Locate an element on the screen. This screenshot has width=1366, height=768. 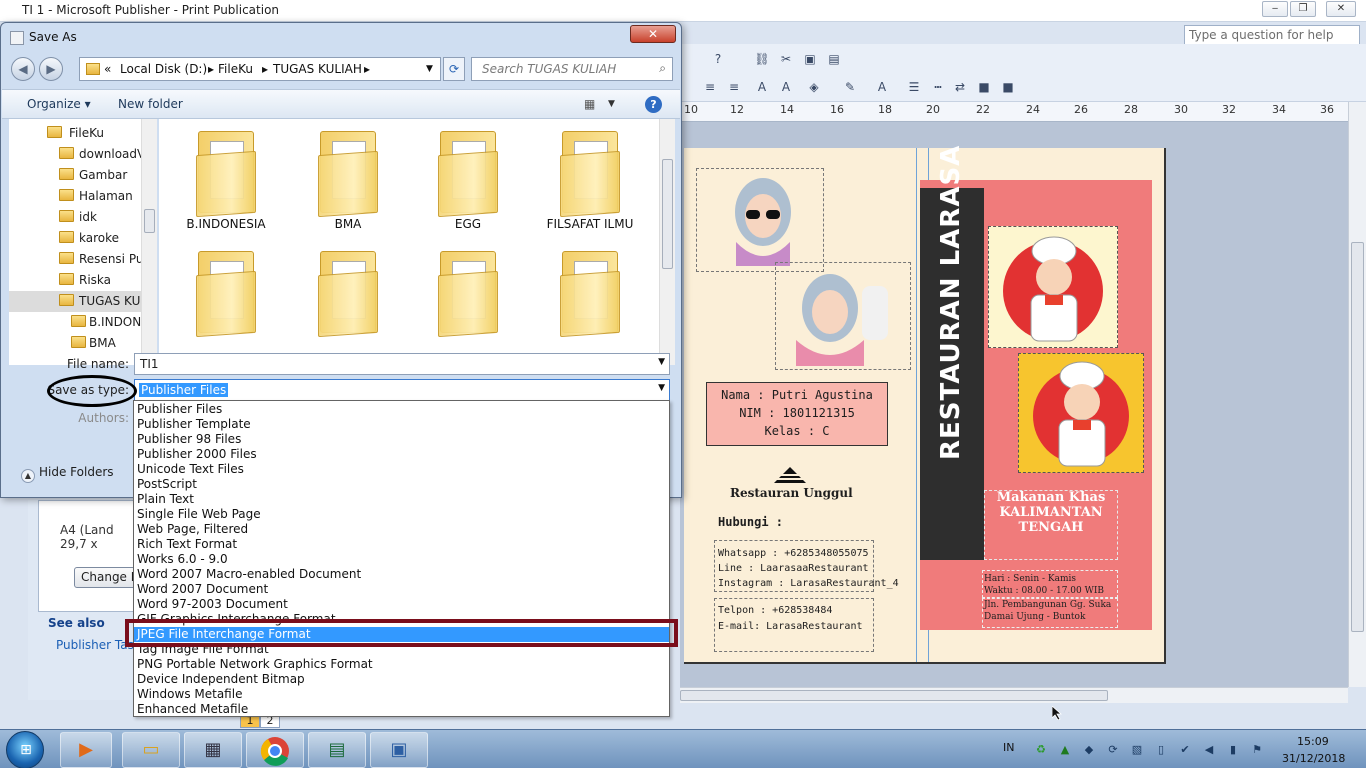
tray-tool-icon: ▧ is located at coordinates (1137, 750).